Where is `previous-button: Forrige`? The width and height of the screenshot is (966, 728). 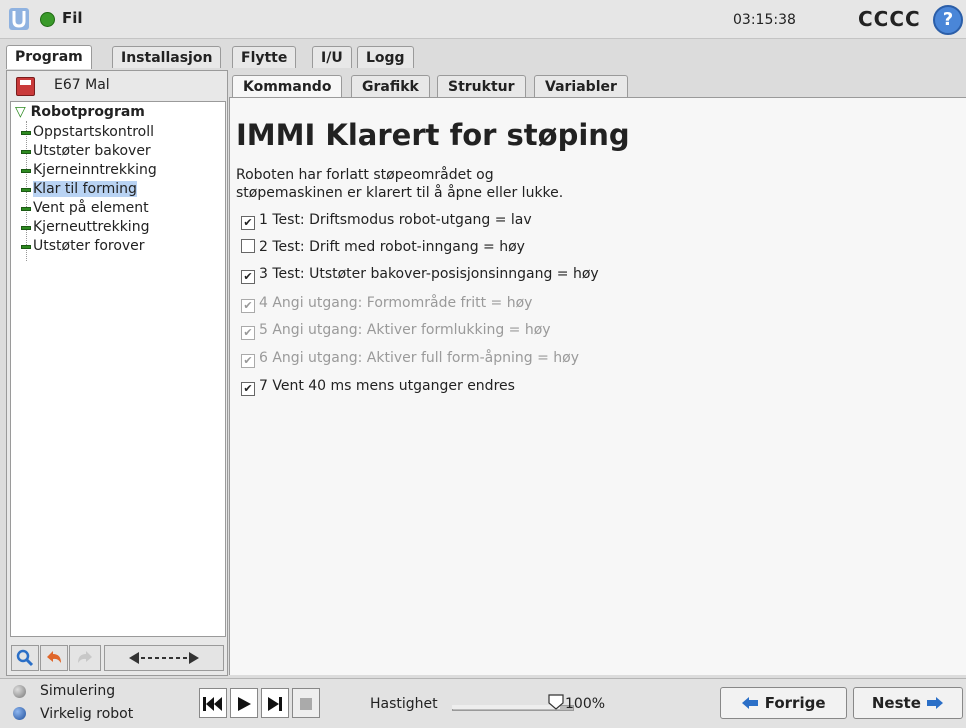 previous-button: Forrige is located at coordinates (783, 703).